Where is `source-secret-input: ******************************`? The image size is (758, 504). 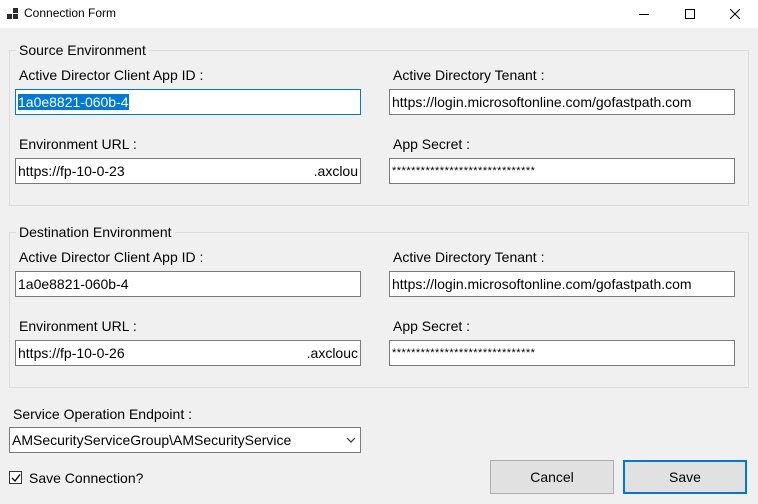
source-secret-input: ****************************** is located at coordinates (562, 171).